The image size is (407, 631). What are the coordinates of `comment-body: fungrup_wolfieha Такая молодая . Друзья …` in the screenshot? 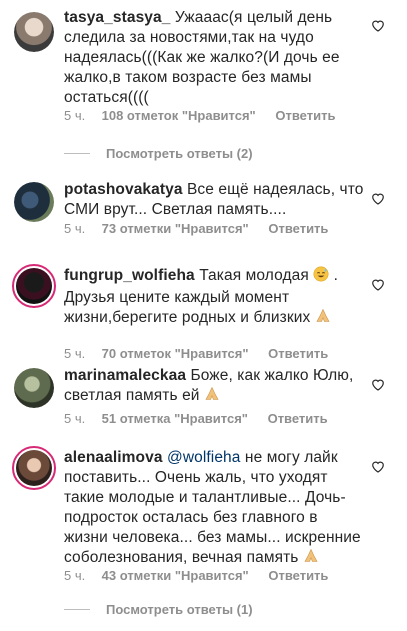 It's located at (214, 298).